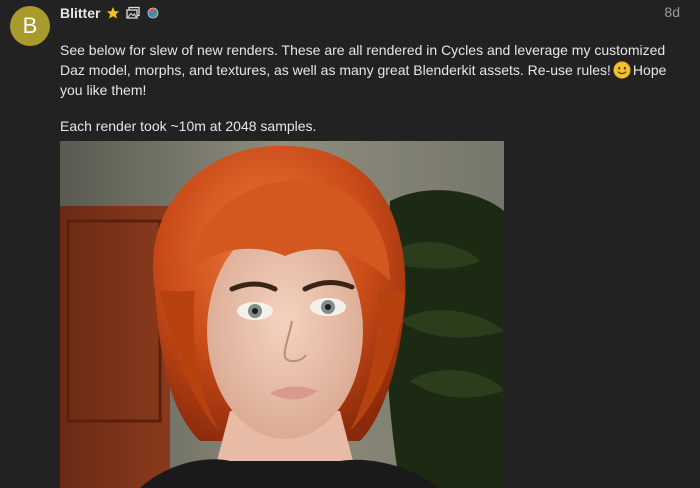 Image resolution: width=700 pixels, height=488 pixels. What do you see at coordinates (622, 70) in the screenshot?
I see `slightly-smiling-face-icon` at bounding box center [622, 70].